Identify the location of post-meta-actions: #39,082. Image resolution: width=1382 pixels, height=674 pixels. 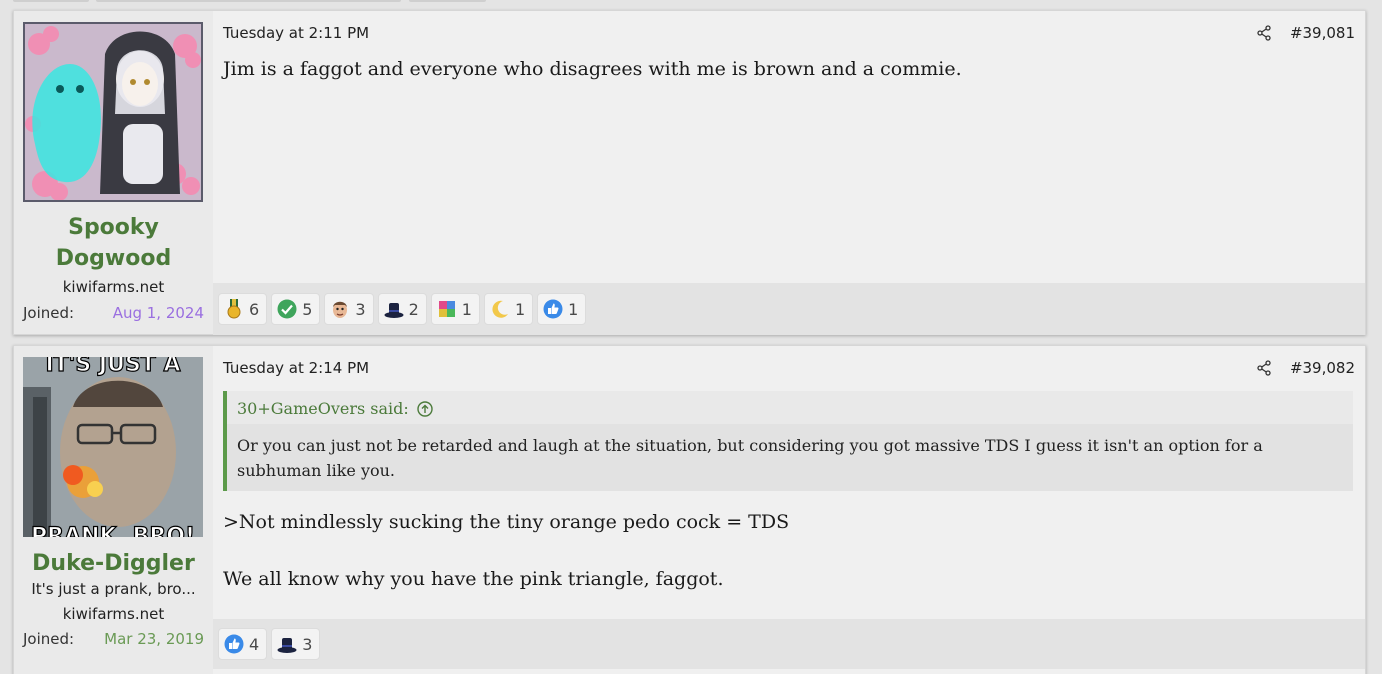
(1305, 368).